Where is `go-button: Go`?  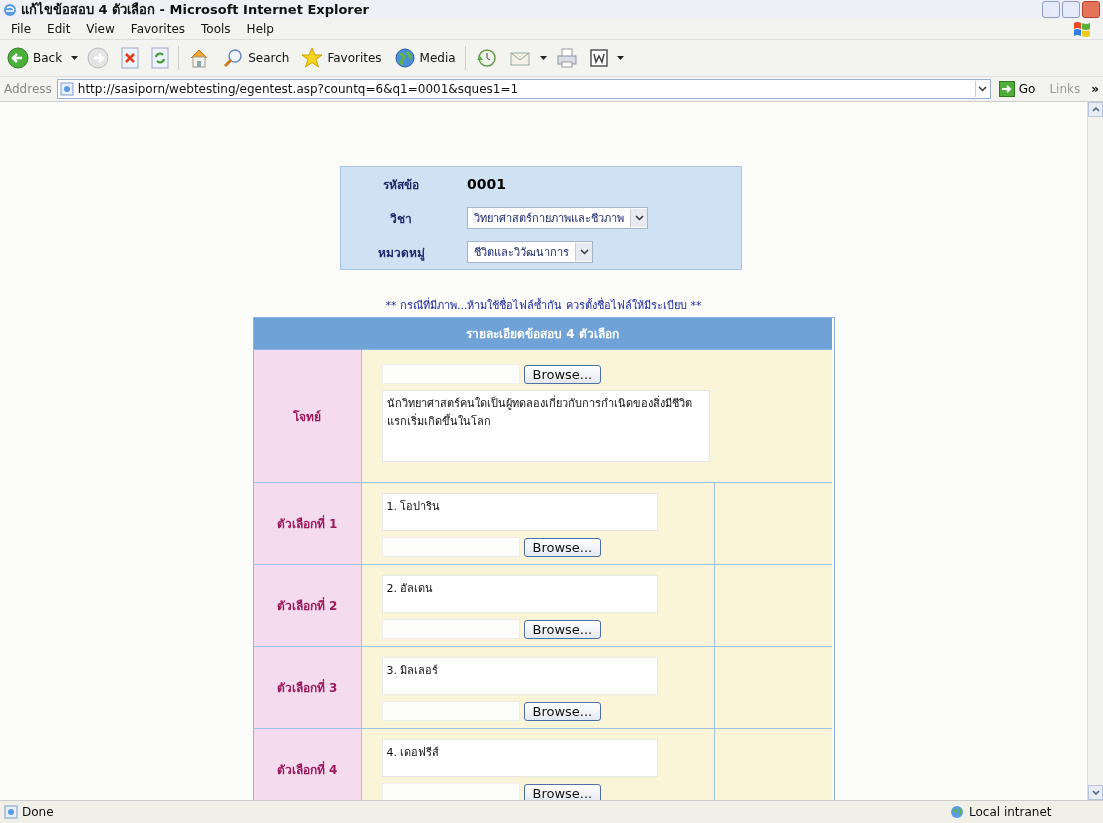 go-button: Go is located at coordinates (1017, 89).